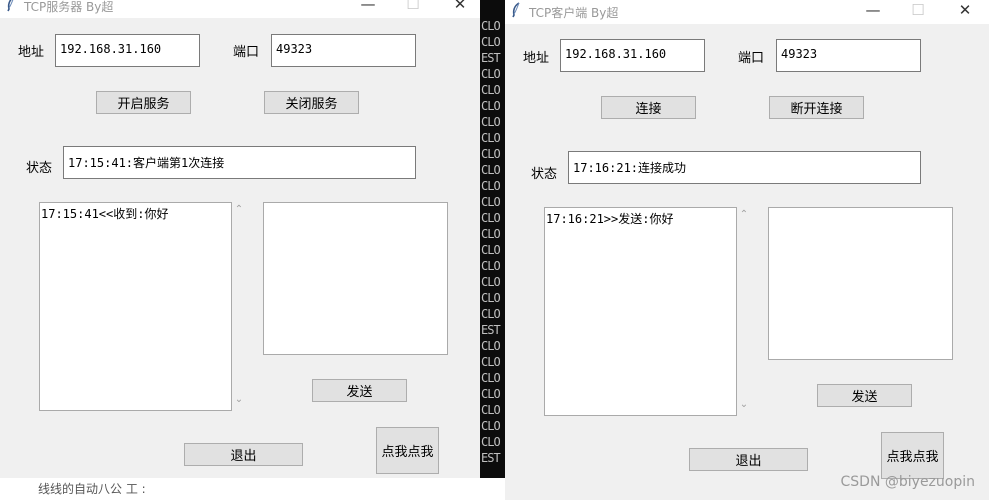  I want to click on background-window-strip: 线线的自动八公 工 :, so click(252, 489).